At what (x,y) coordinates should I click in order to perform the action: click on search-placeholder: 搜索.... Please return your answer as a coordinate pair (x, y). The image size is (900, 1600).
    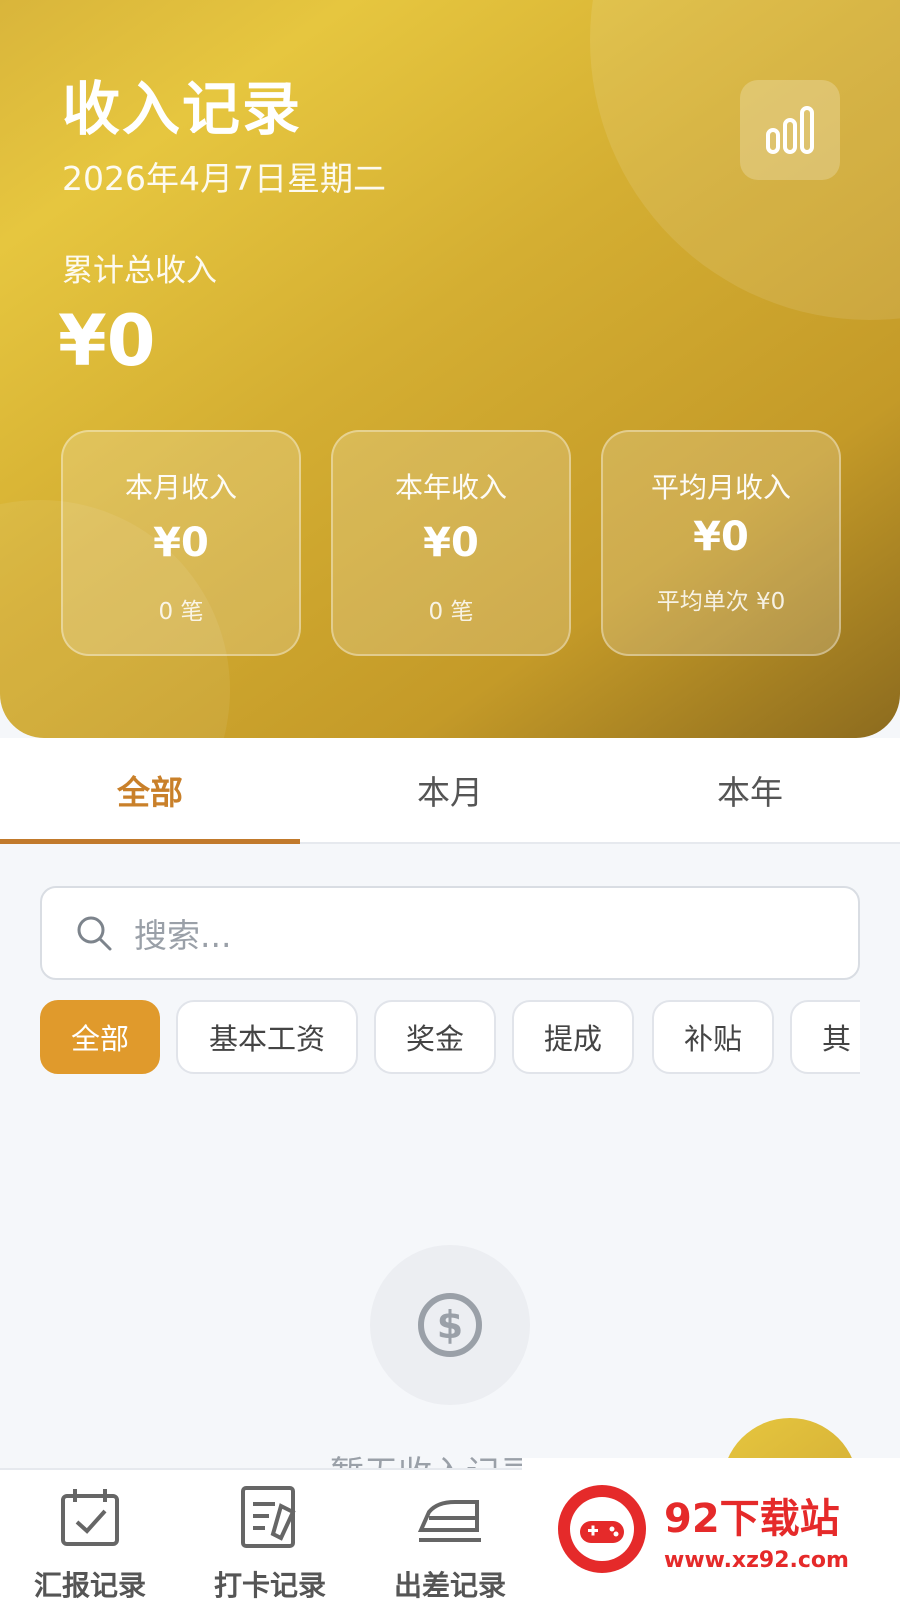
    Looking at the image, I should click on (183, 935).